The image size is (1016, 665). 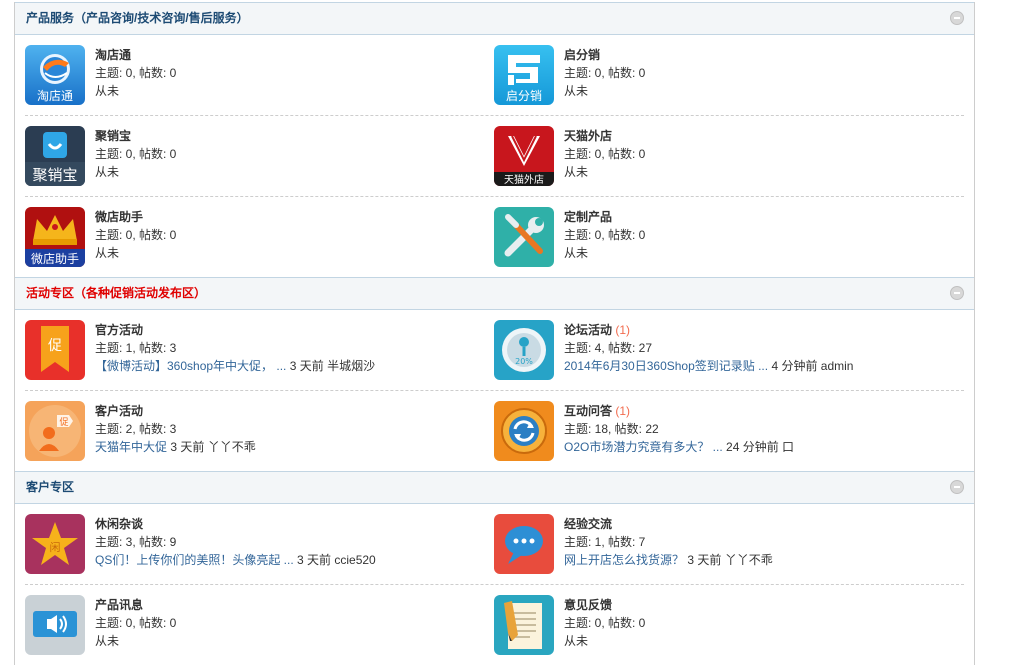 I want to click on last-post-meta: 24 分钟前 口, so click(x=758, y=447).